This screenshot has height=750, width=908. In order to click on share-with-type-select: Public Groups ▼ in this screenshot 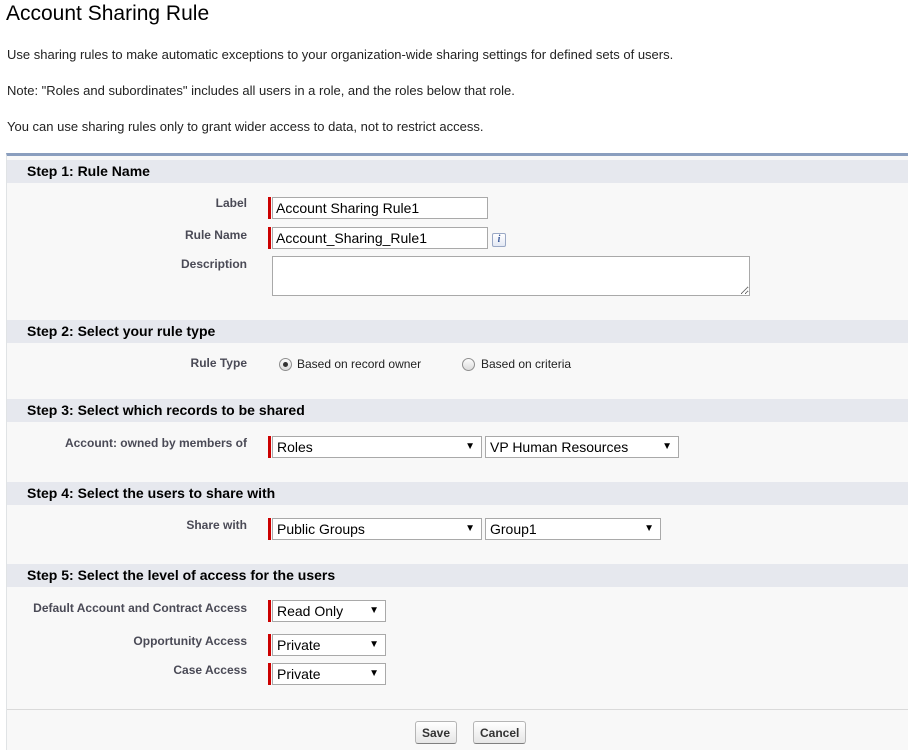, I will do `click(377, 529)`.